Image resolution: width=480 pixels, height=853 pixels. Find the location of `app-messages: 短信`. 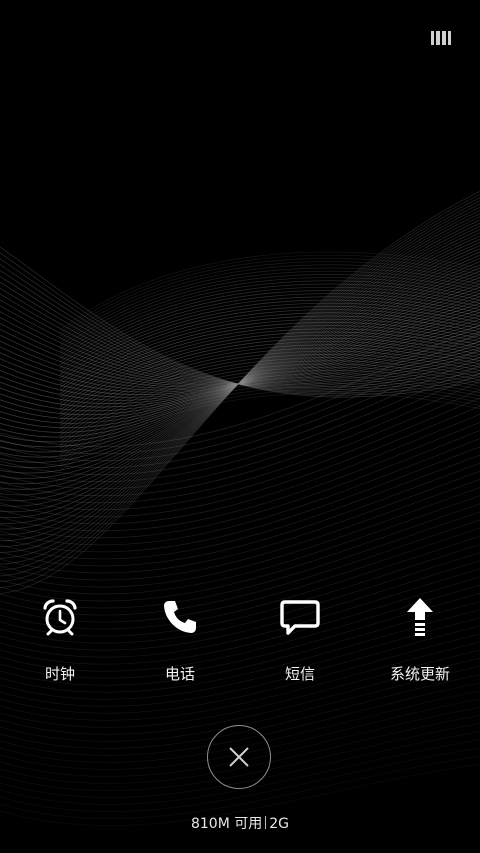

app-messages: 短信 is located at coordinates (300, 645).